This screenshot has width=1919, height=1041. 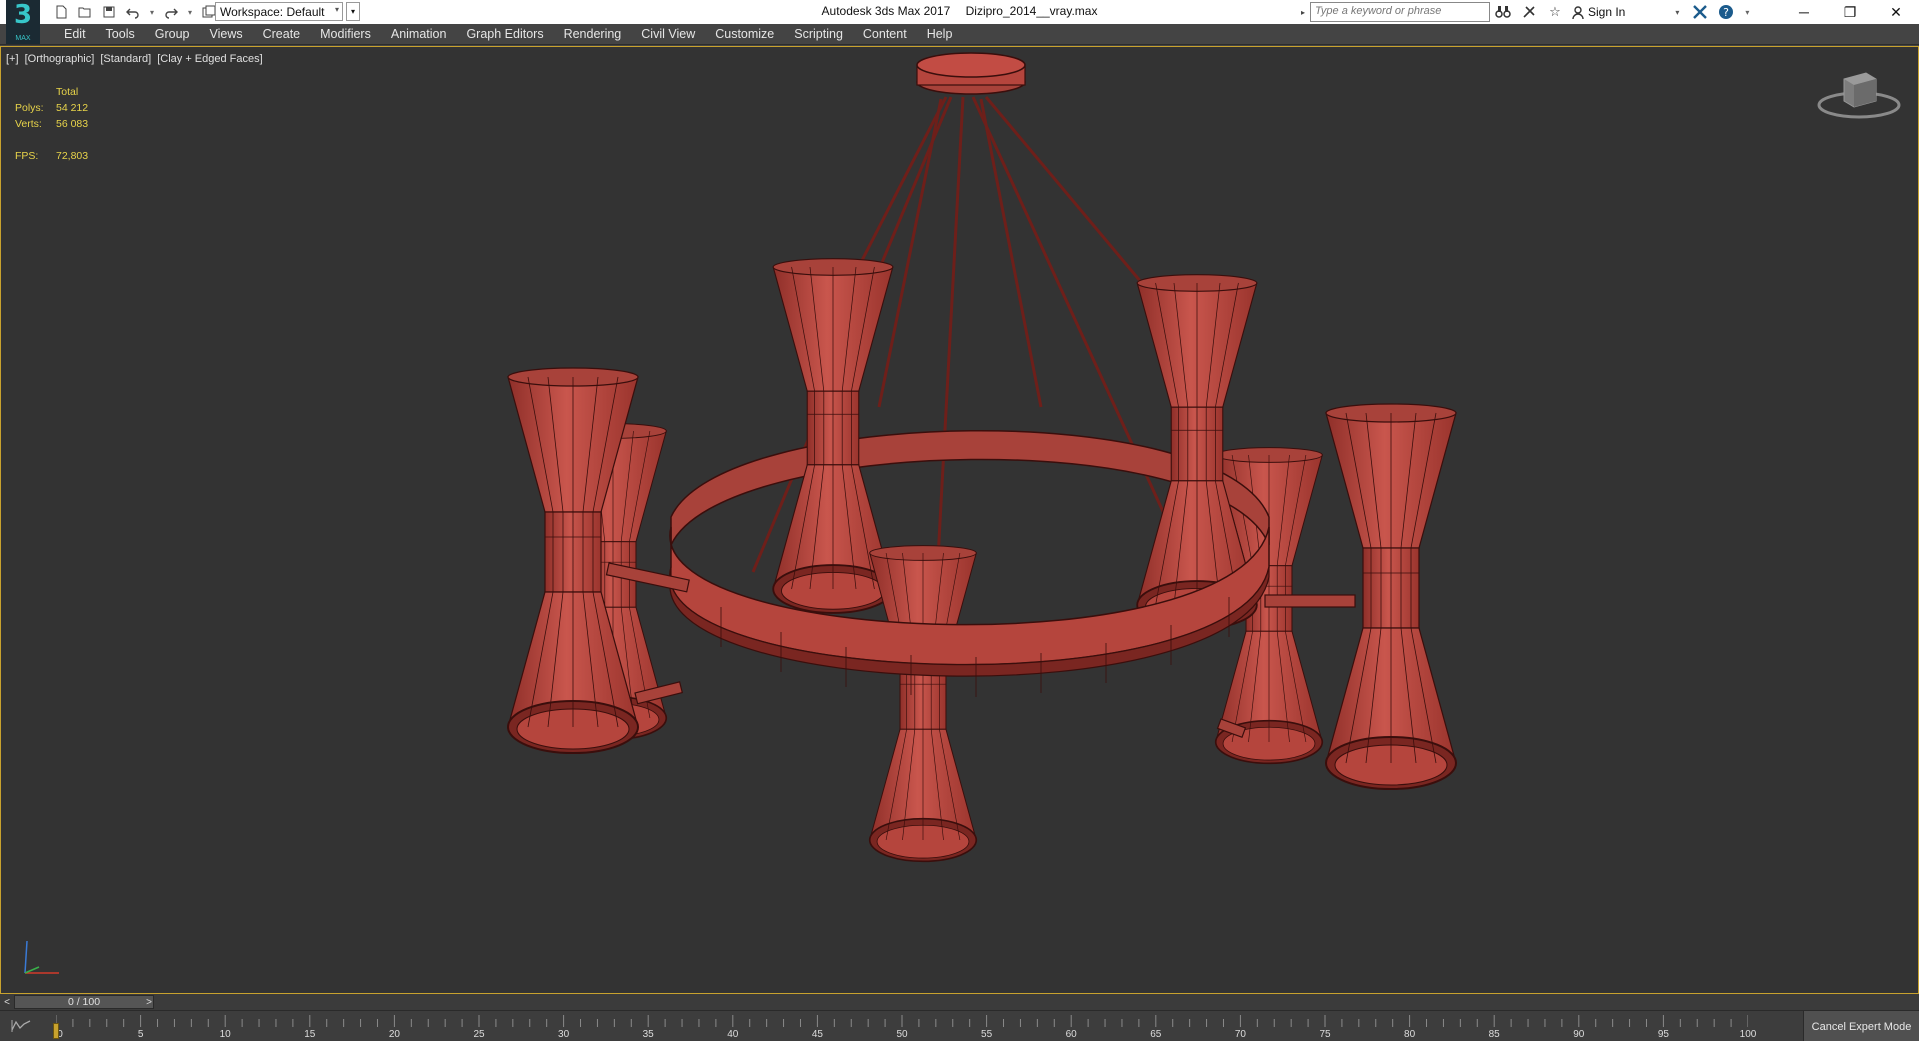 I want to click on window-controls: ─ ❐ ✕, so click(x=1850, y=12).